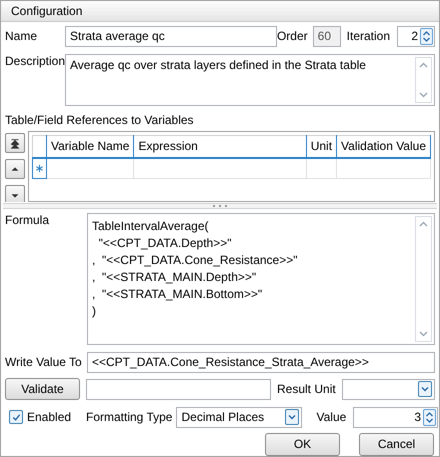 This screenshot has width=440, height=457. What do you see at coordinates (388, 389) in the screenshot?
I see `result-unit-dropdown` at bounding box center [388, 389].